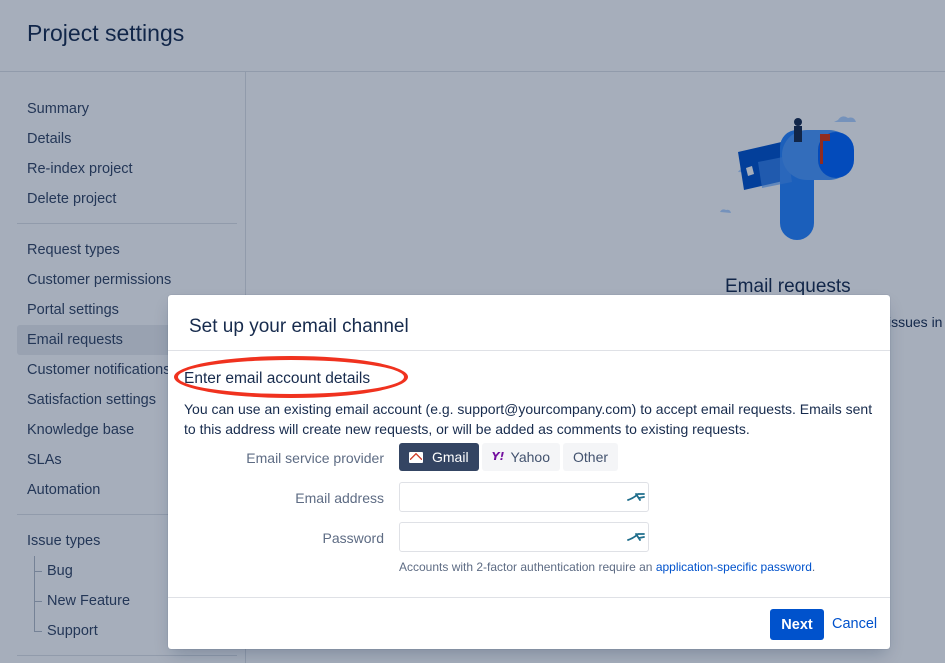 The image size is (945, 663). I want to click on provider-gmail-button: Gmail, so click(439, 457).